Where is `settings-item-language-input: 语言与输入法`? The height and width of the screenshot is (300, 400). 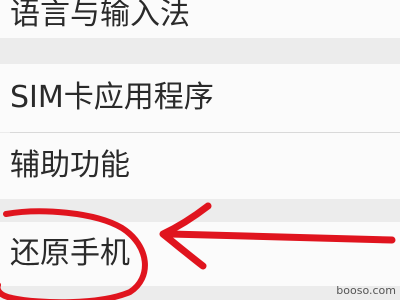
settings-item-language-input: 语言与输入法 is located at coordinates (200, 19).